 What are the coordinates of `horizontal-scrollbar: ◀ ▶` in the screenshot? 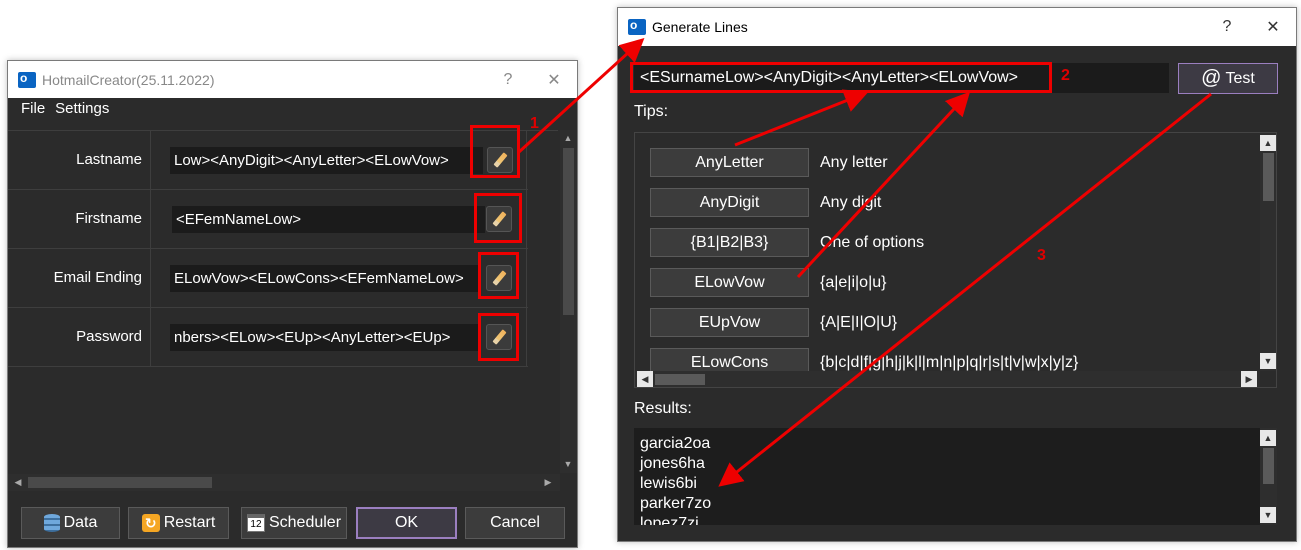 It's located at (284, 482).